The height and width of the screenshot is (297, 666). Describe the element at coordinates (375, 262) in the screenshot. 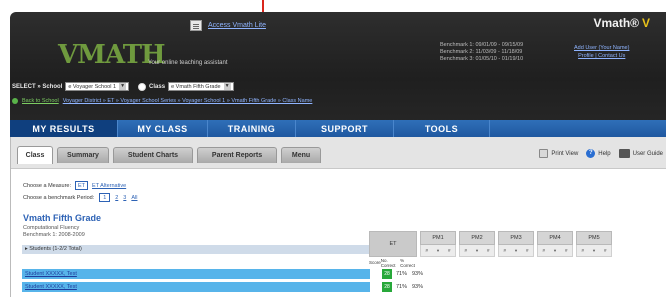

I see `sub-label-score: Score` at that location.